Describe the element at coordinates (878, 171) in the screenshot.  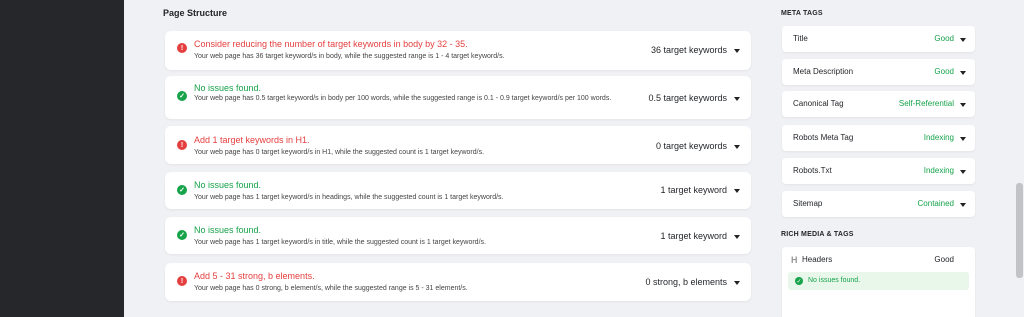
I see `meta-item-robots-txt: Robots.Txt Indexing` at that location.